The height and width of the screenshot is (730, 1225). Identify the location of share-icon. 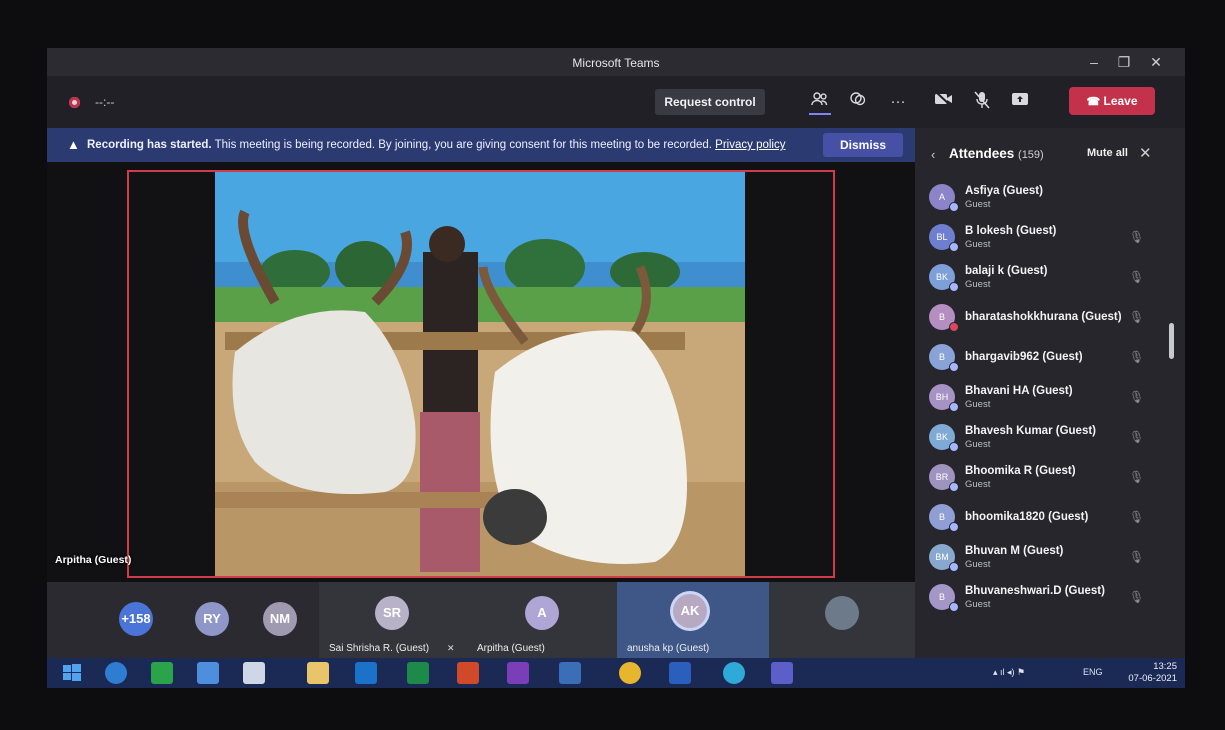
(1020, 102).